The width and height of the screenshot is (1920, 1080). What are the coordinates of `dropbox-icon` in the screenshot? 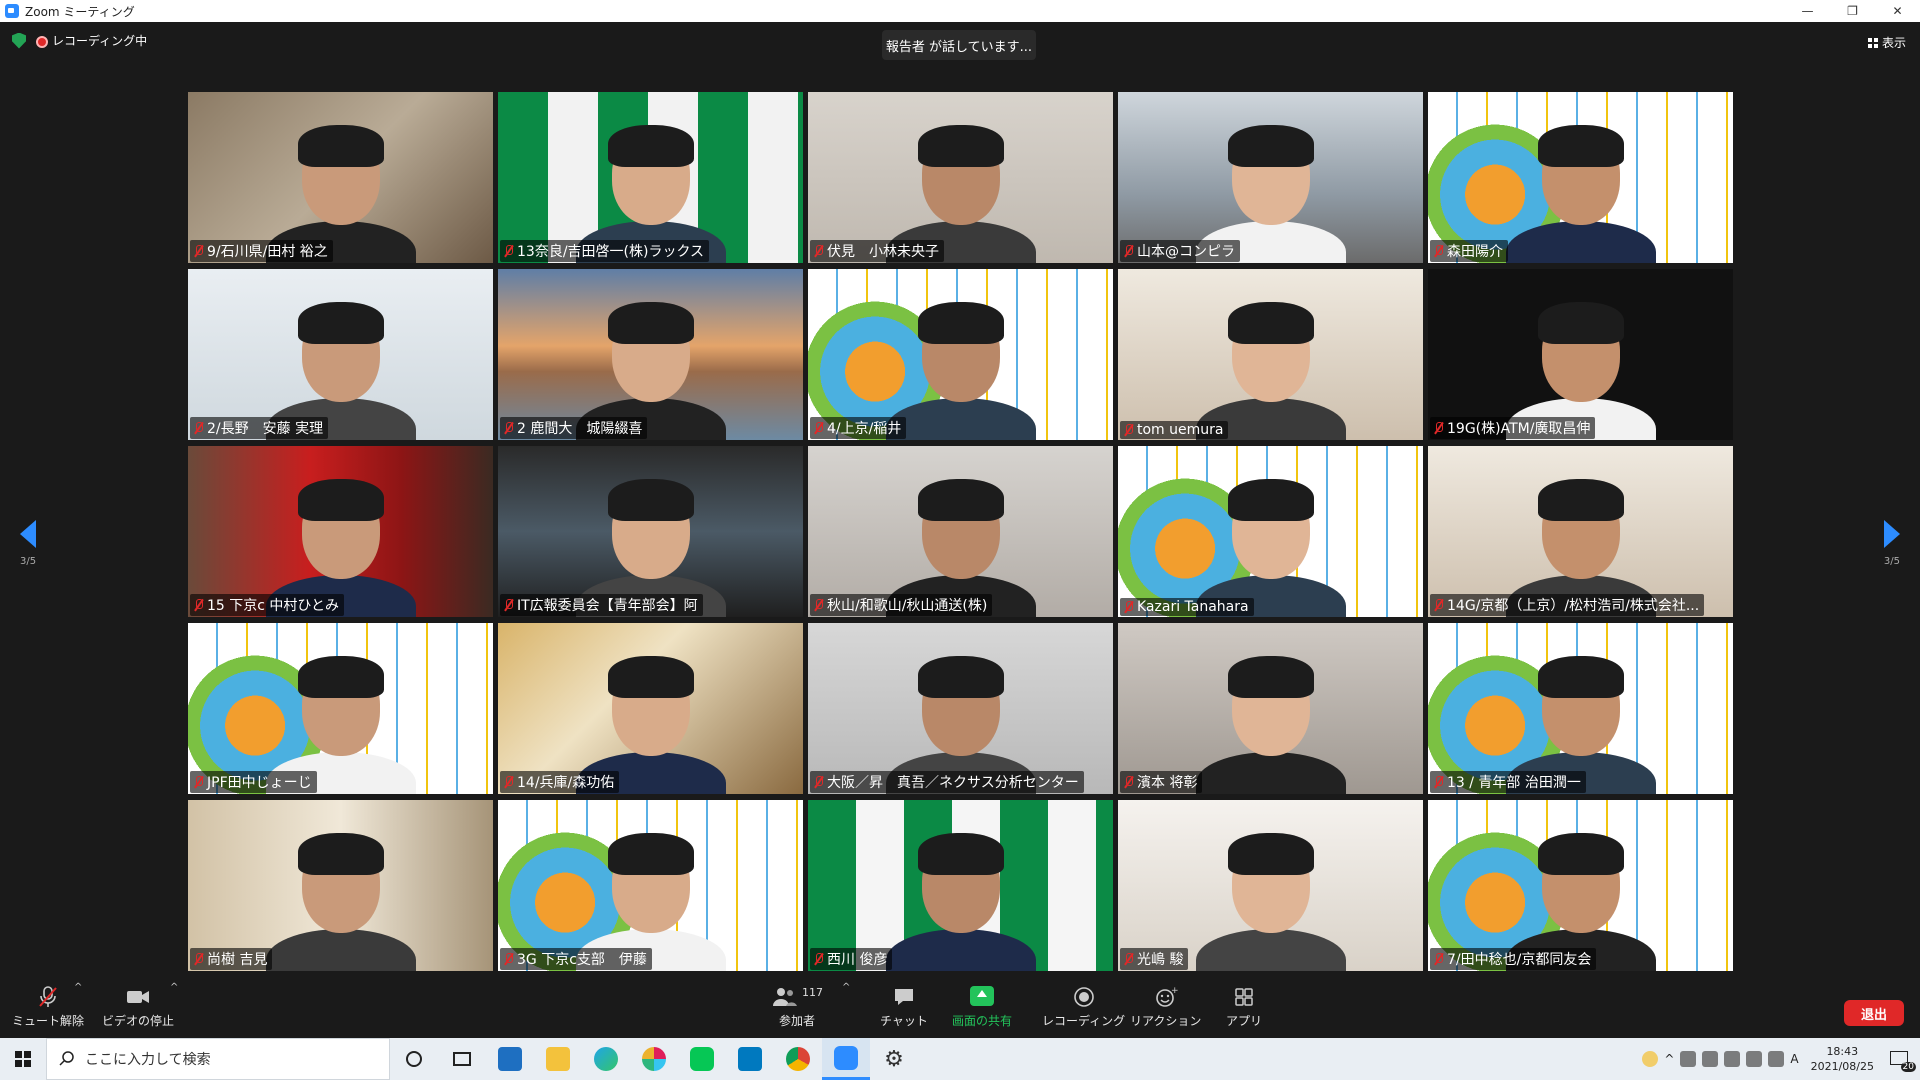 It's located at (1754, 1059).